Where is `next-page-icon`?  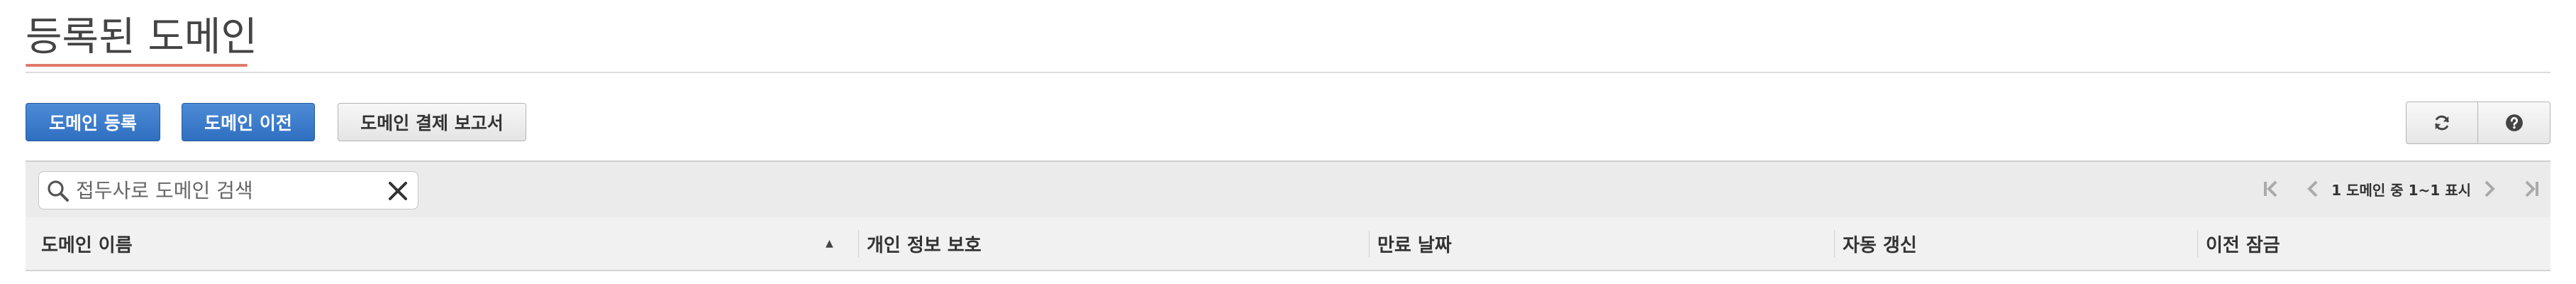
next-page-icon is located at coordinates (2489, 189).